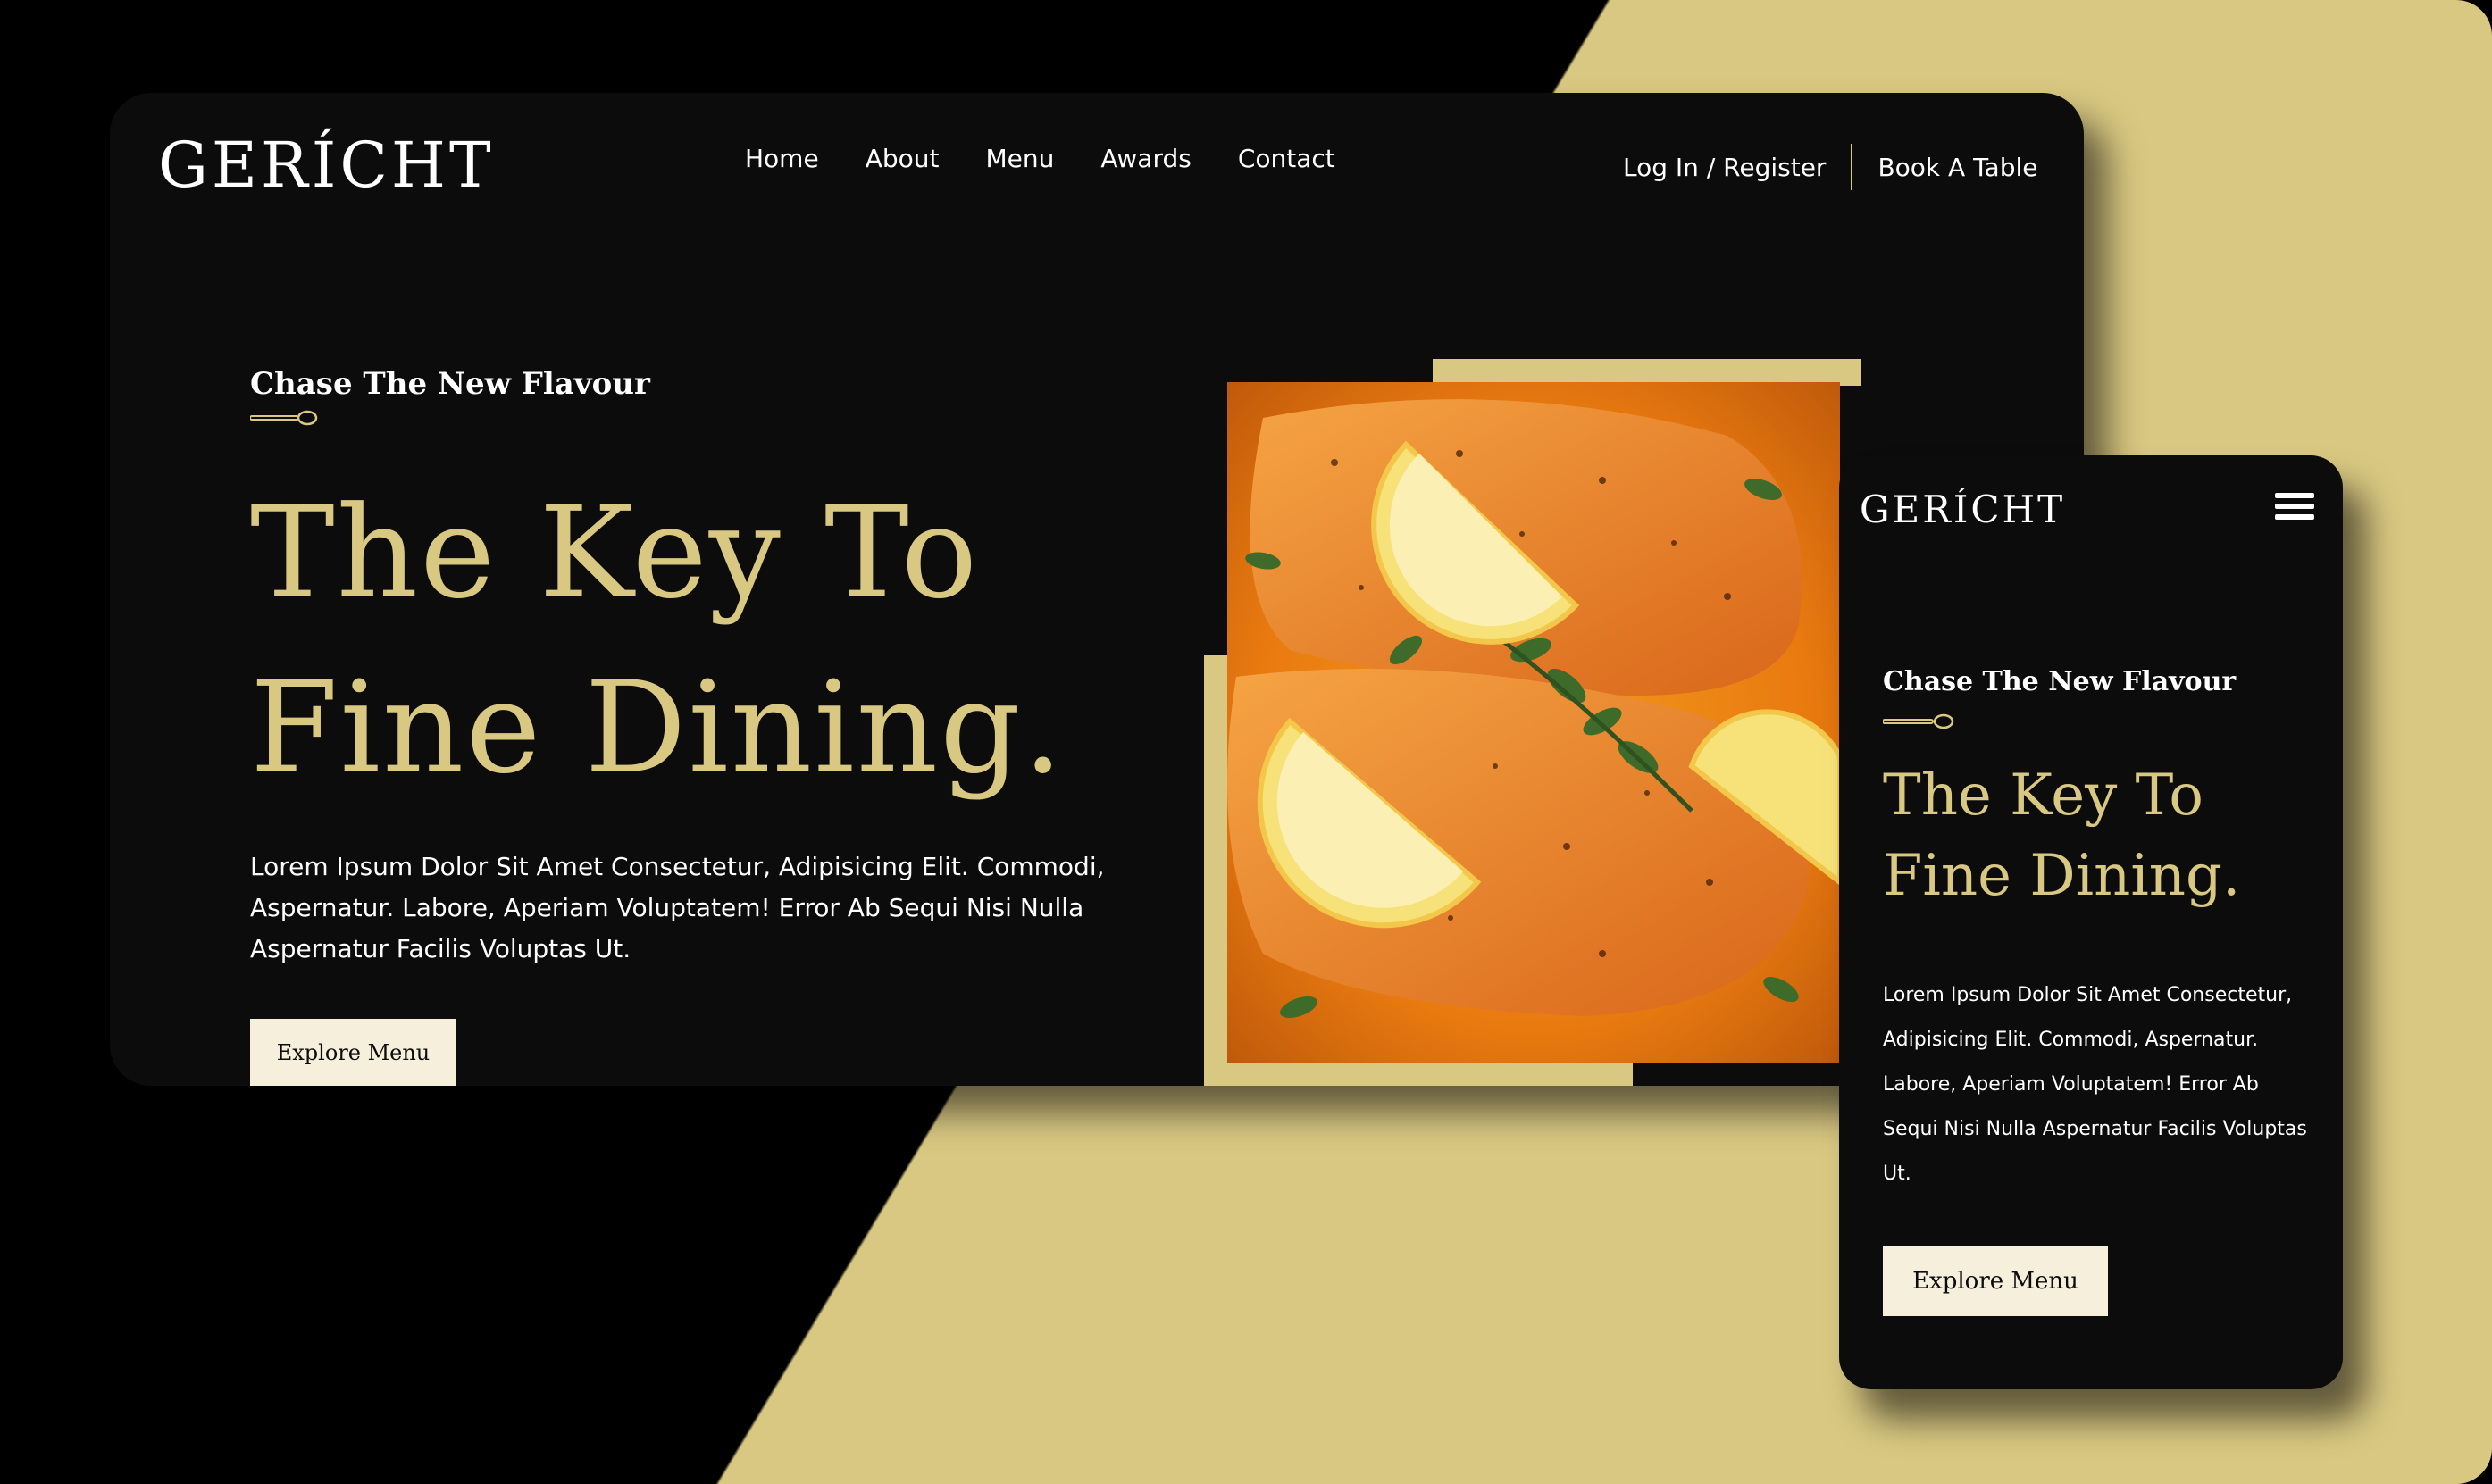 Image resolution: width=2492 pixels, height=1484 pixels. Describe the element at coordinates (782, 158) in the screenshot. I see `nav-home: Home` at that location.